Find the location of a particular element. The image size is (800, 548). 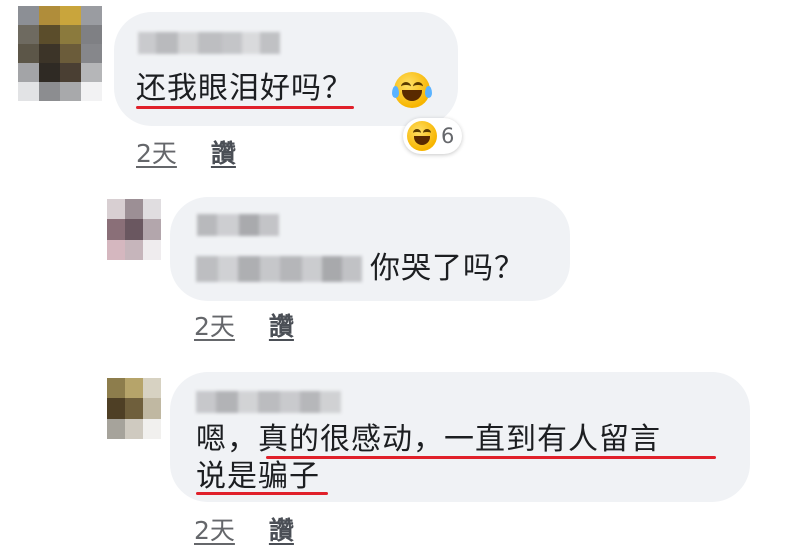

comment-text: 还我眼泪好吗？ is located at coordinates (244, 88).